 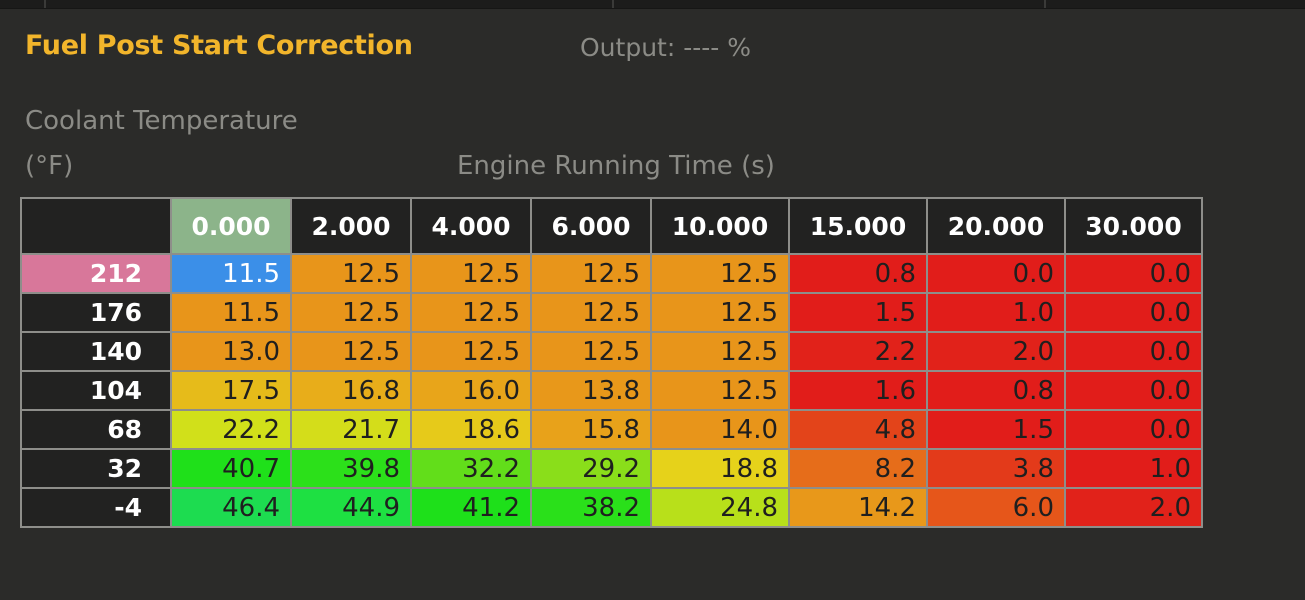 I want to click on row-header: 212, so click(x=96, y=273).